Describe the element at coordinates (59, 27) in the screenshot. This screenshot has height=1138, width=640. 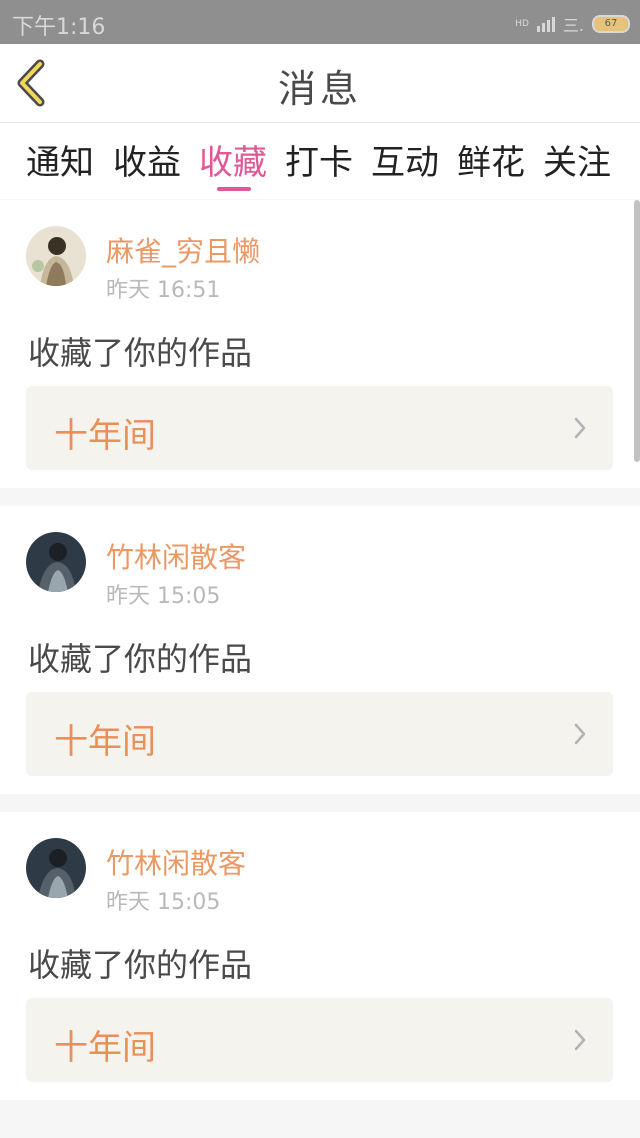
I see `status-time: 下午1:16` at that location.